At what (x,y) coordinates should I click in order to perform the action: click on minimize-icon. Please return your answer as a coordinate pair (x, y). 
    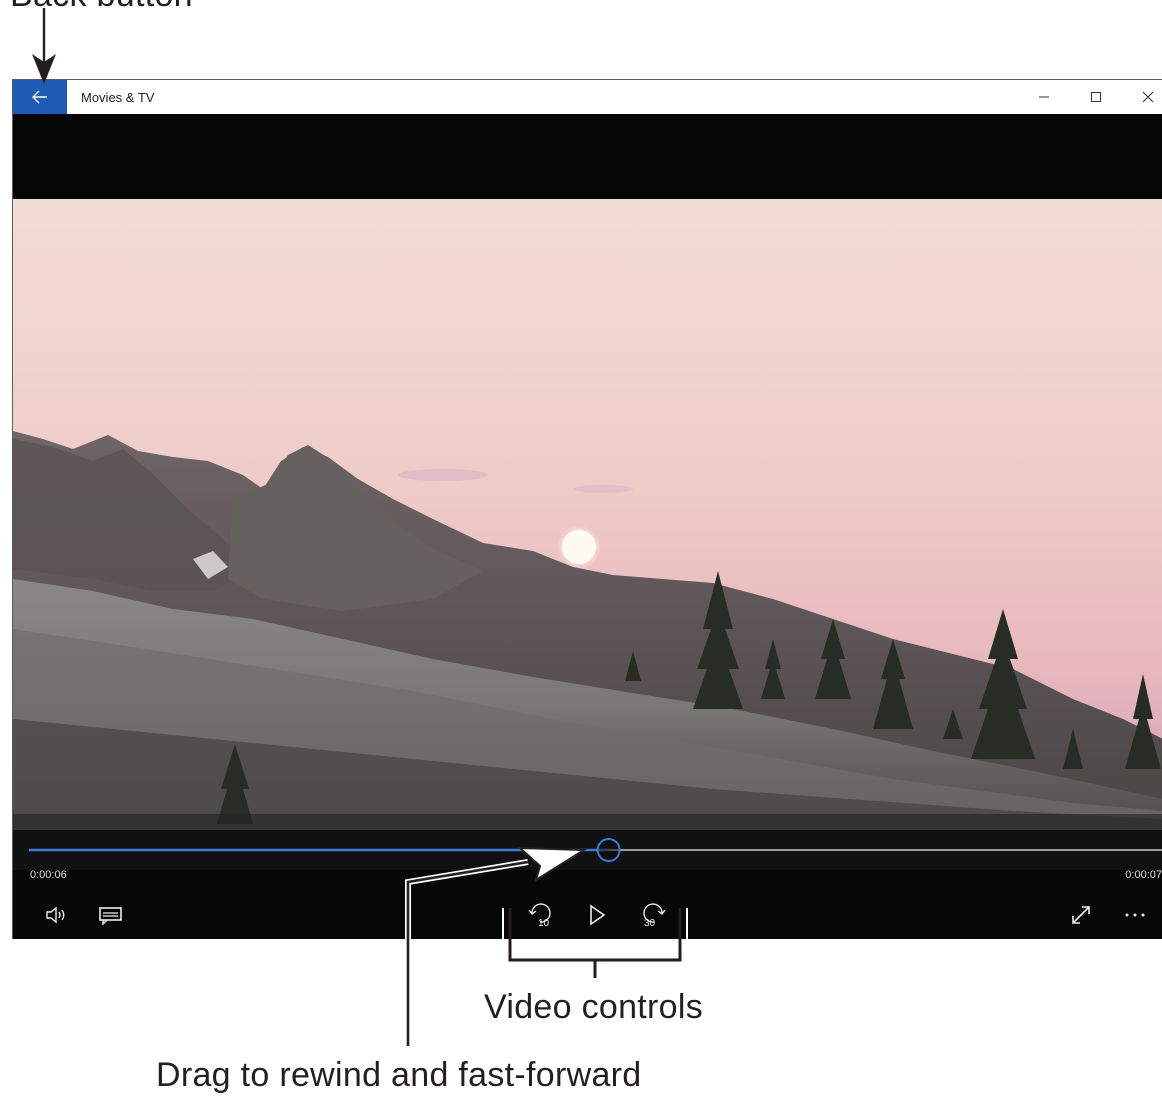
    Looking at the image, I should click on (1044, 97).